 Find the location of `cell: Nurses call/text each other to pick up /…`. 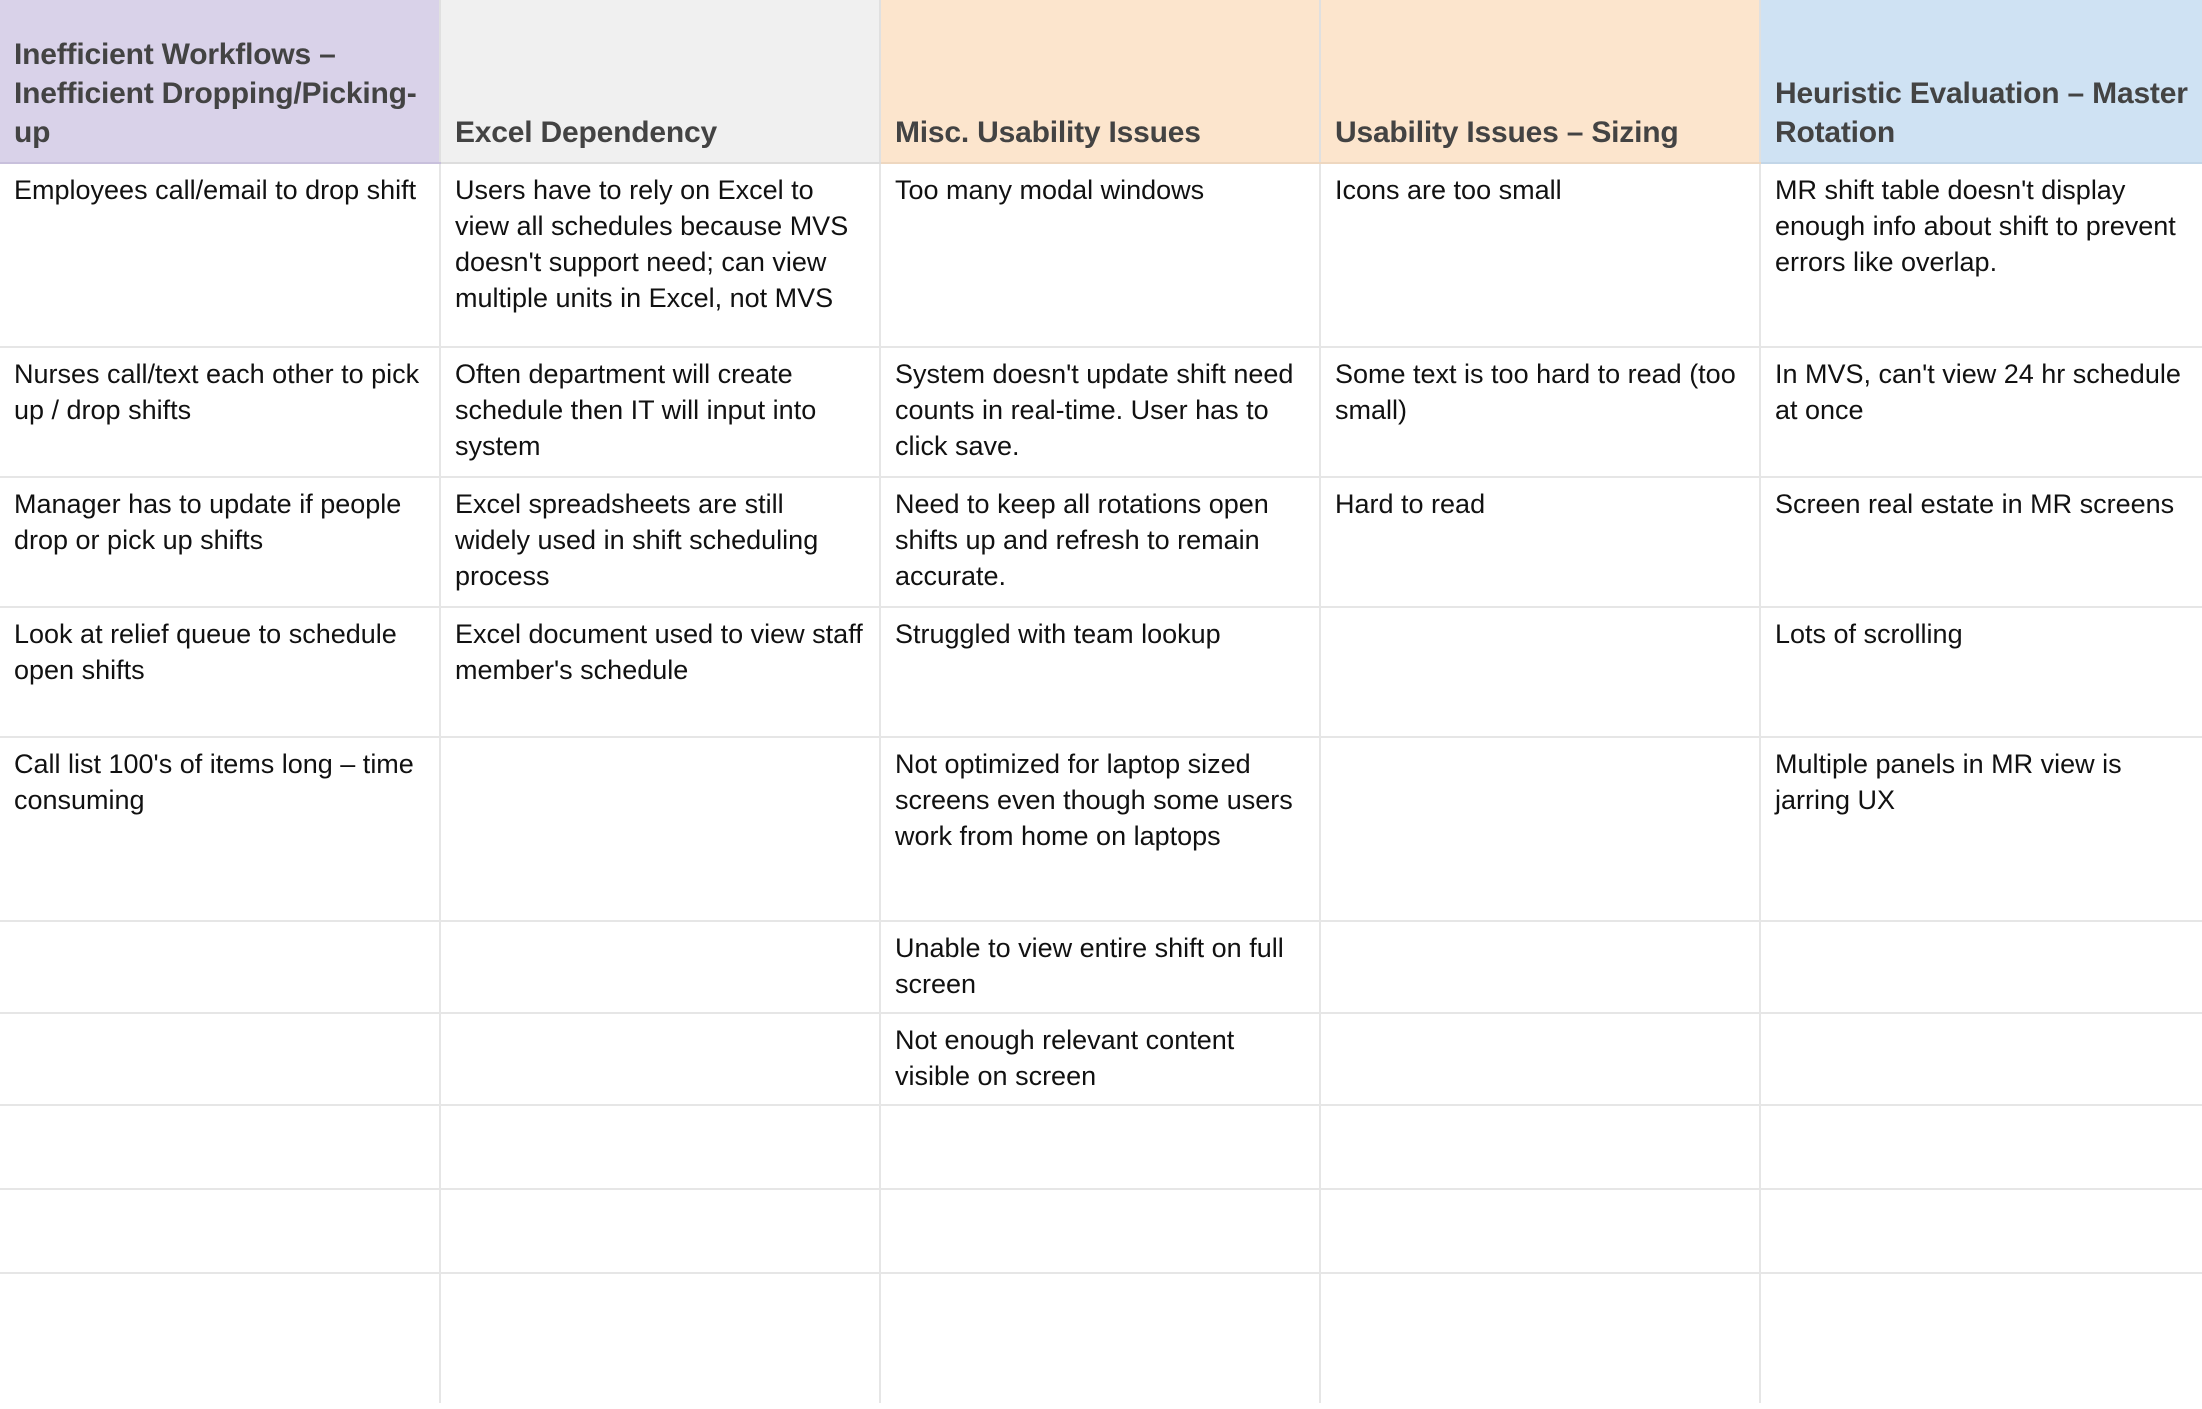

cell: Nurses call/text each other to pick up /… is located at coordinates (220, 412).